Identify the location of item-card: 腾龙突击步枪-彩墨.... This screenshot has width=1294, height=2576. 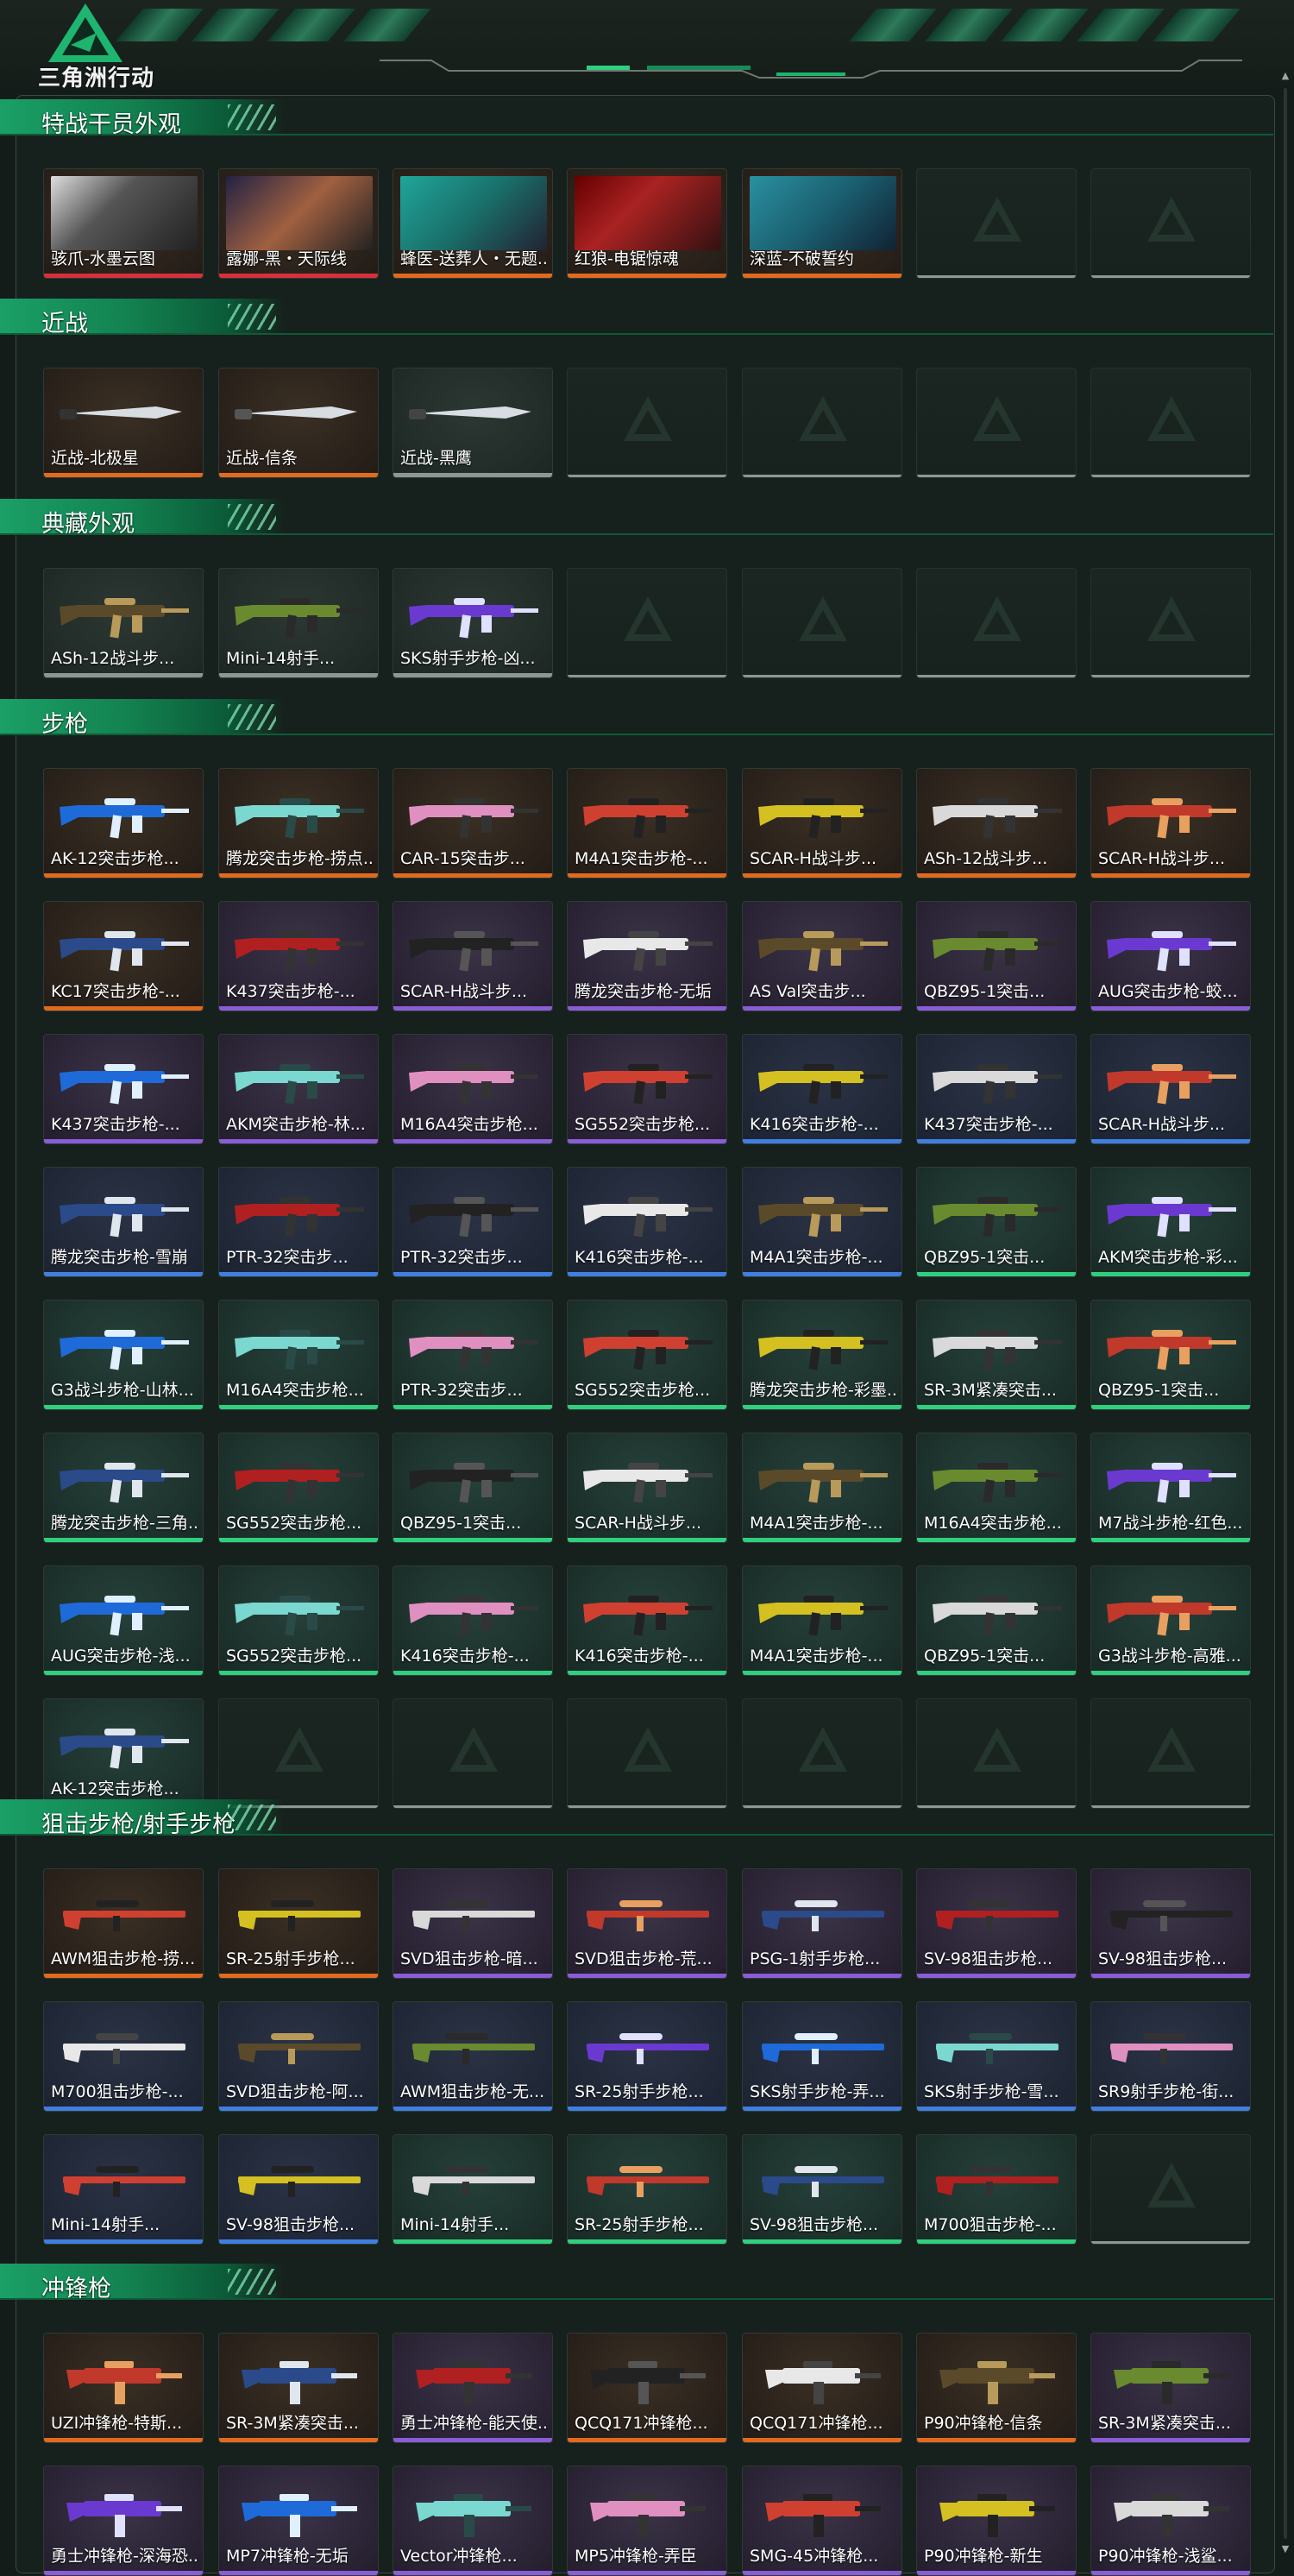
(822, 1355).